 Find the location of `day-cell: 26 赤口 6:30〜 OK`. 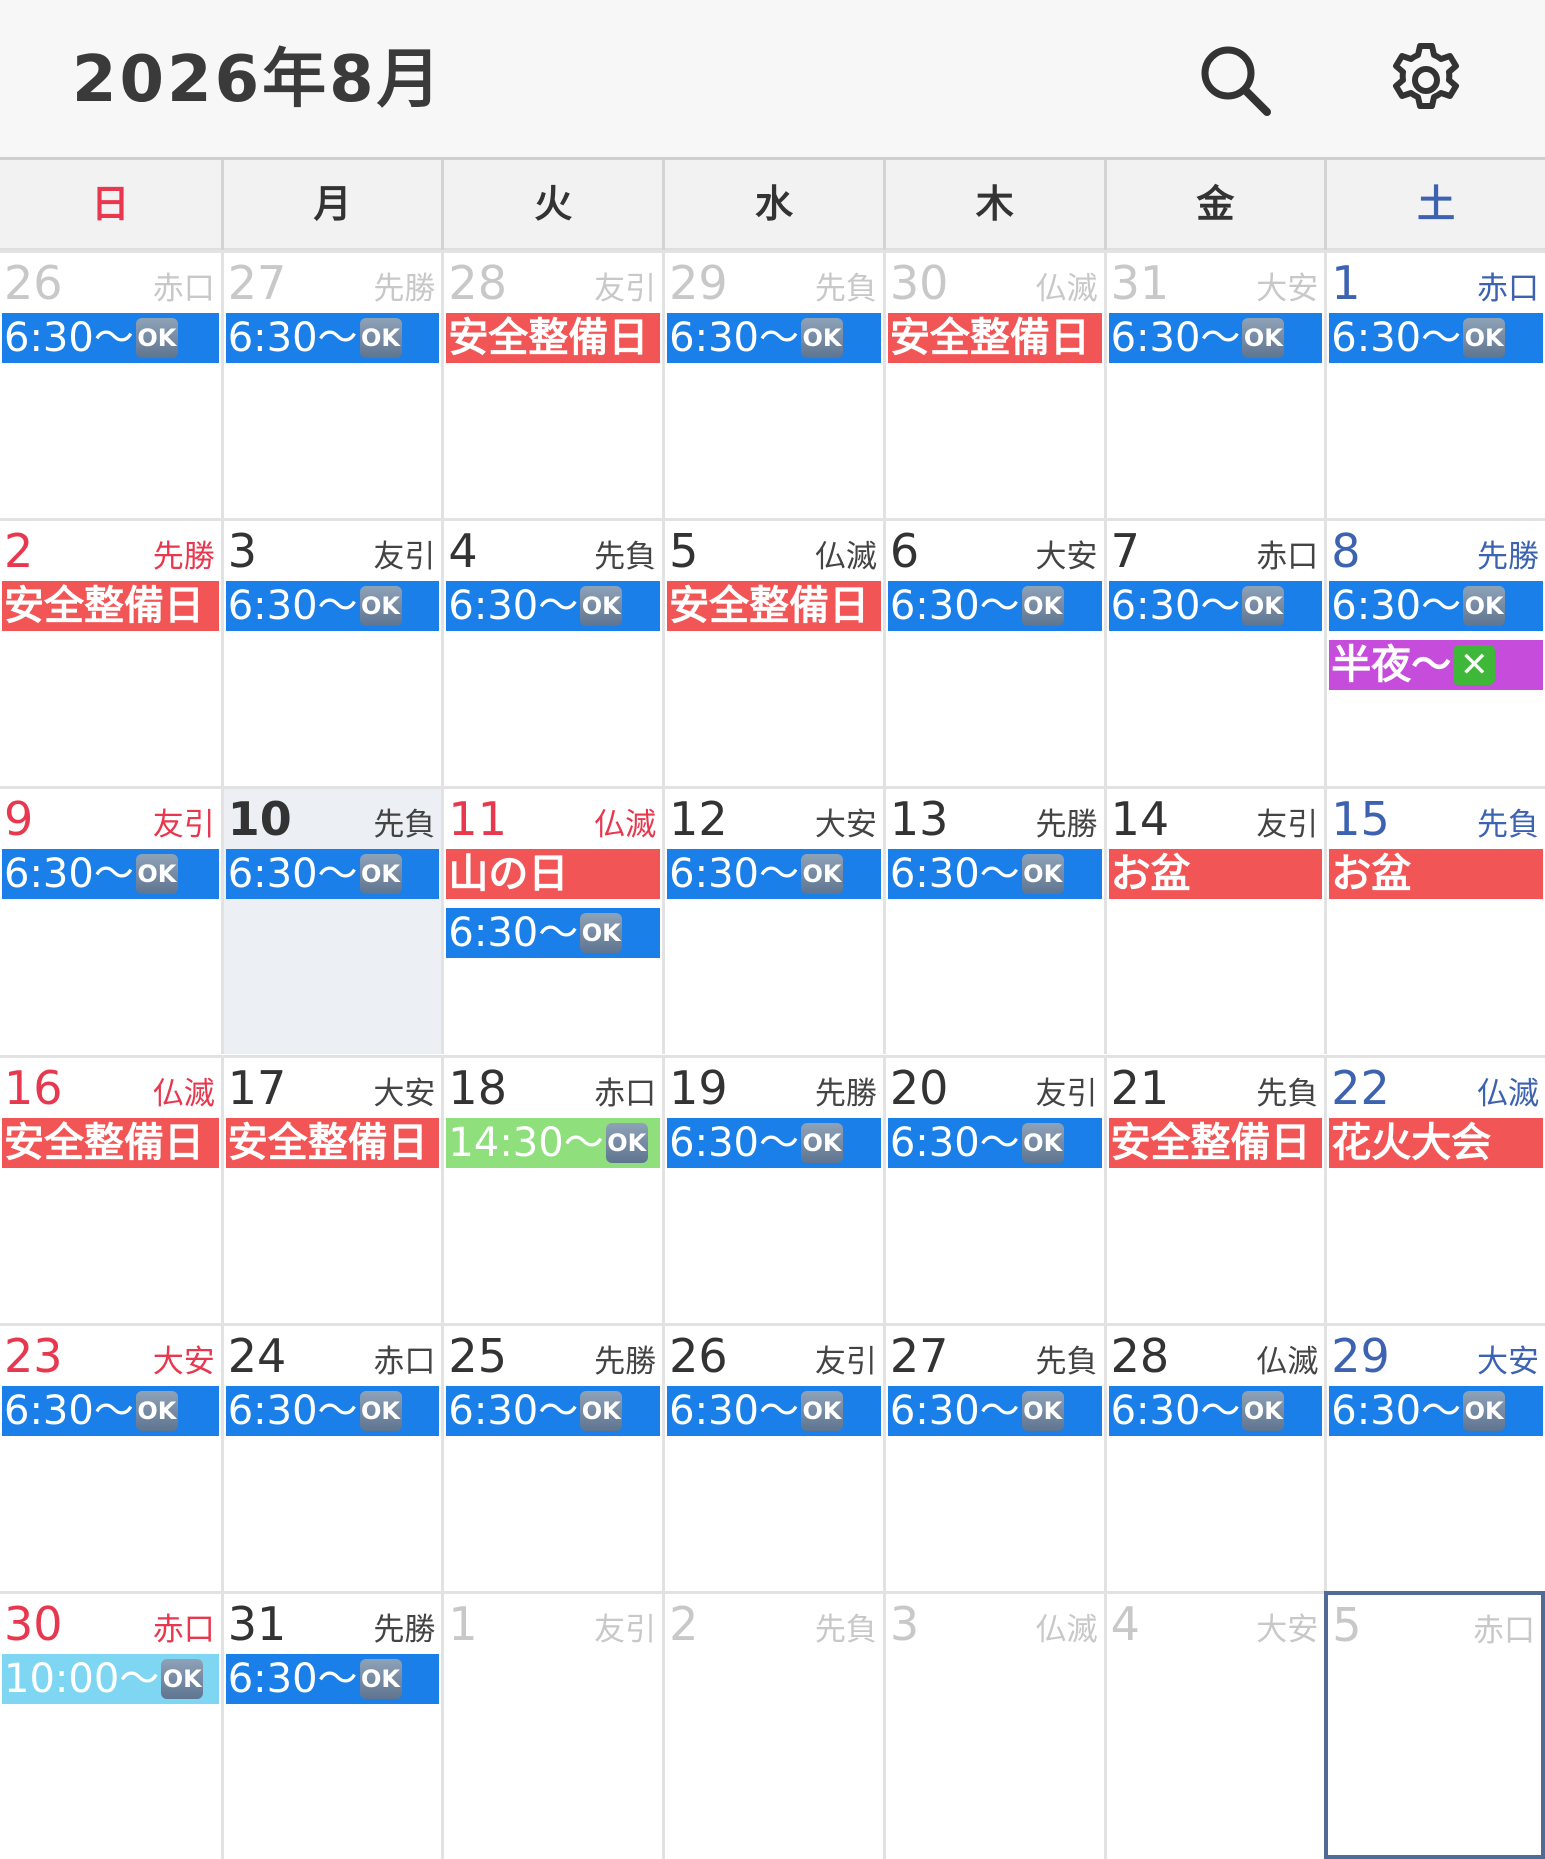

day-cell: 26 赤口 6:30〜 OK is located at coordinates (110, 384).